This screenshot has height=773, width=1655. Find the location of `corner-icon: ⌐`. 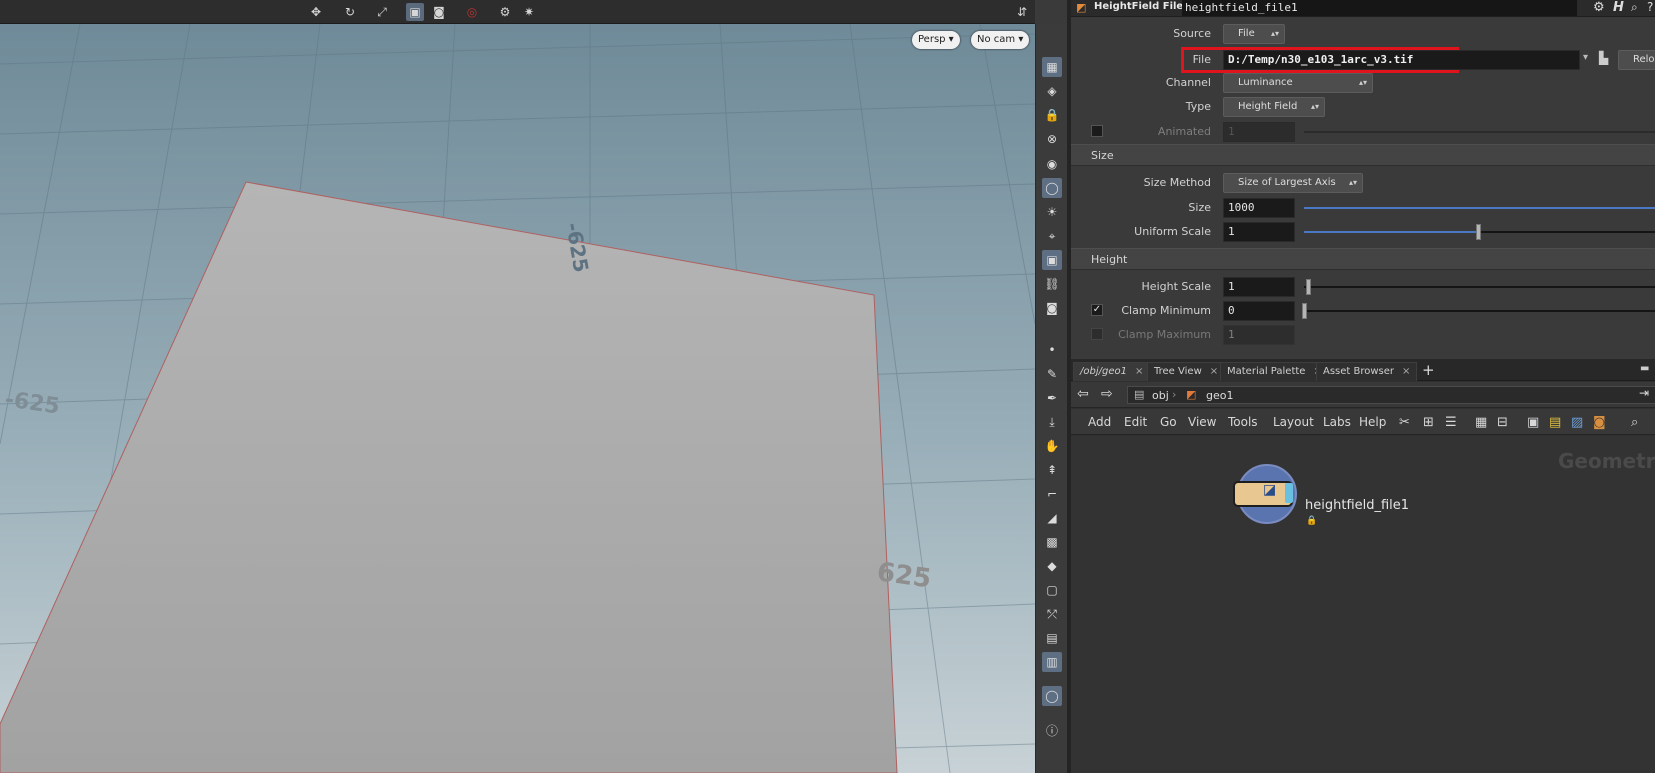

corner-icon: ⌐ is located at coordinates (1052, 494).